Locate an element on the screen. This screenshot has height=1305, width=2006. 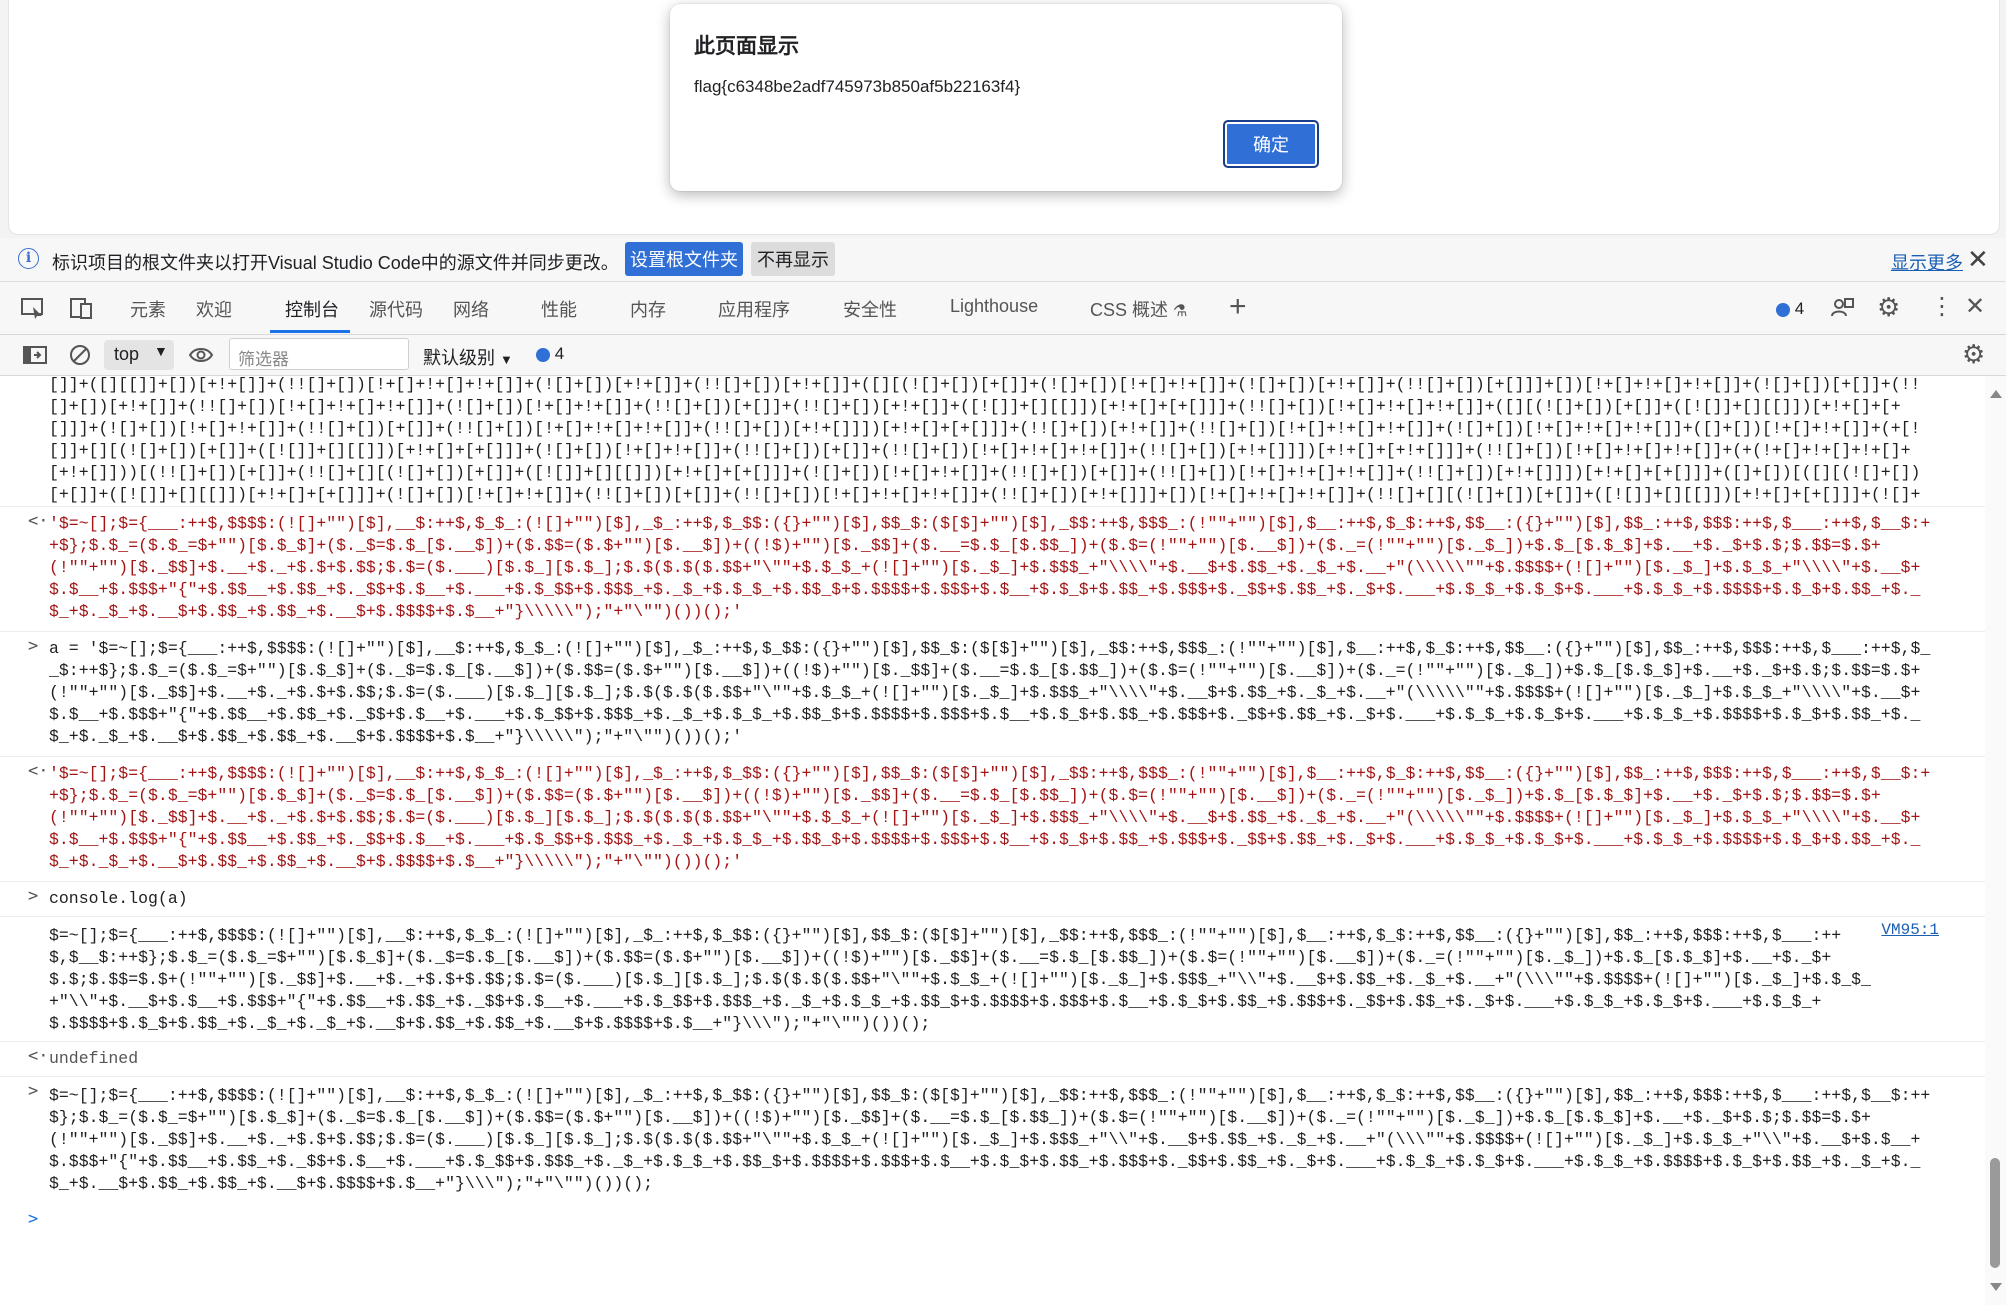
tab-lighthouse: Lighthouse is located at coordinates (994, 306).